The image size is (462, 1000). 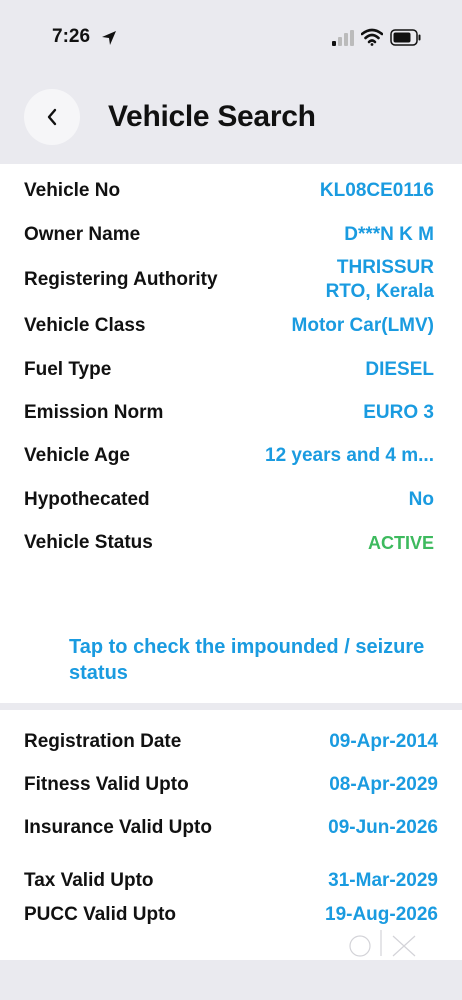 I want to click on battery-icon, so click(x=405, y=37).